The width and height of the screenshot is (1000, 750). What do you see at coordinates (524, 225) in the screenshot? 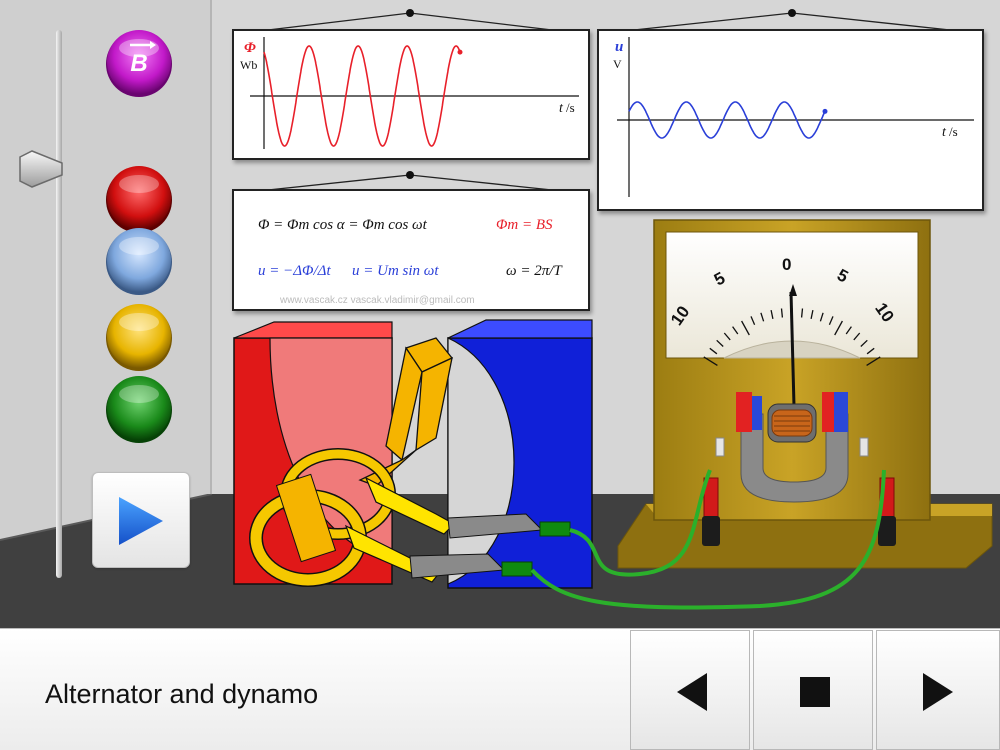
I see `formula-flux-max: Φm = BS` at bounding box center [524, 225].